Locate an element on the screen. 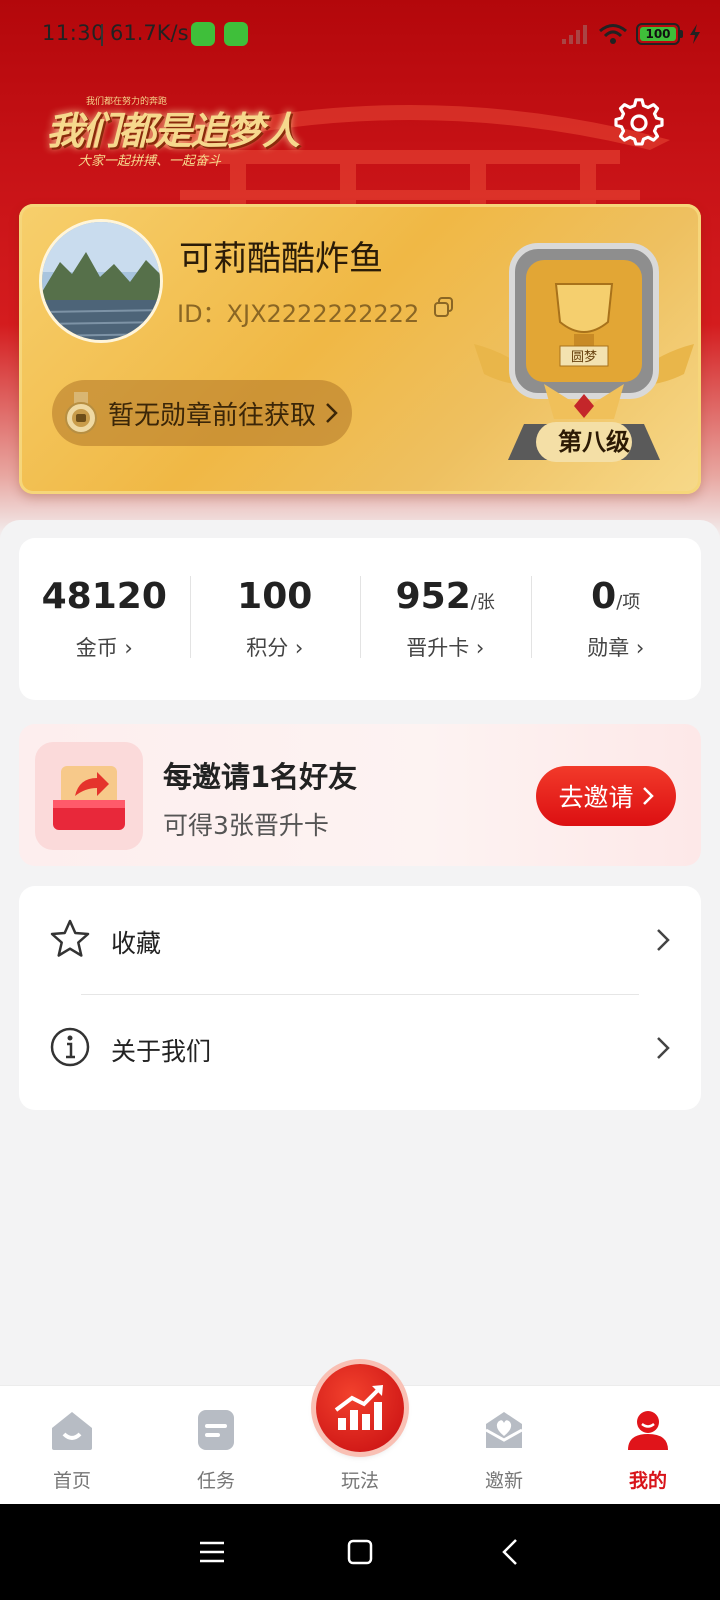  slogan-main-text: 我们都是追梦人 is located at coordinates (173, 130).